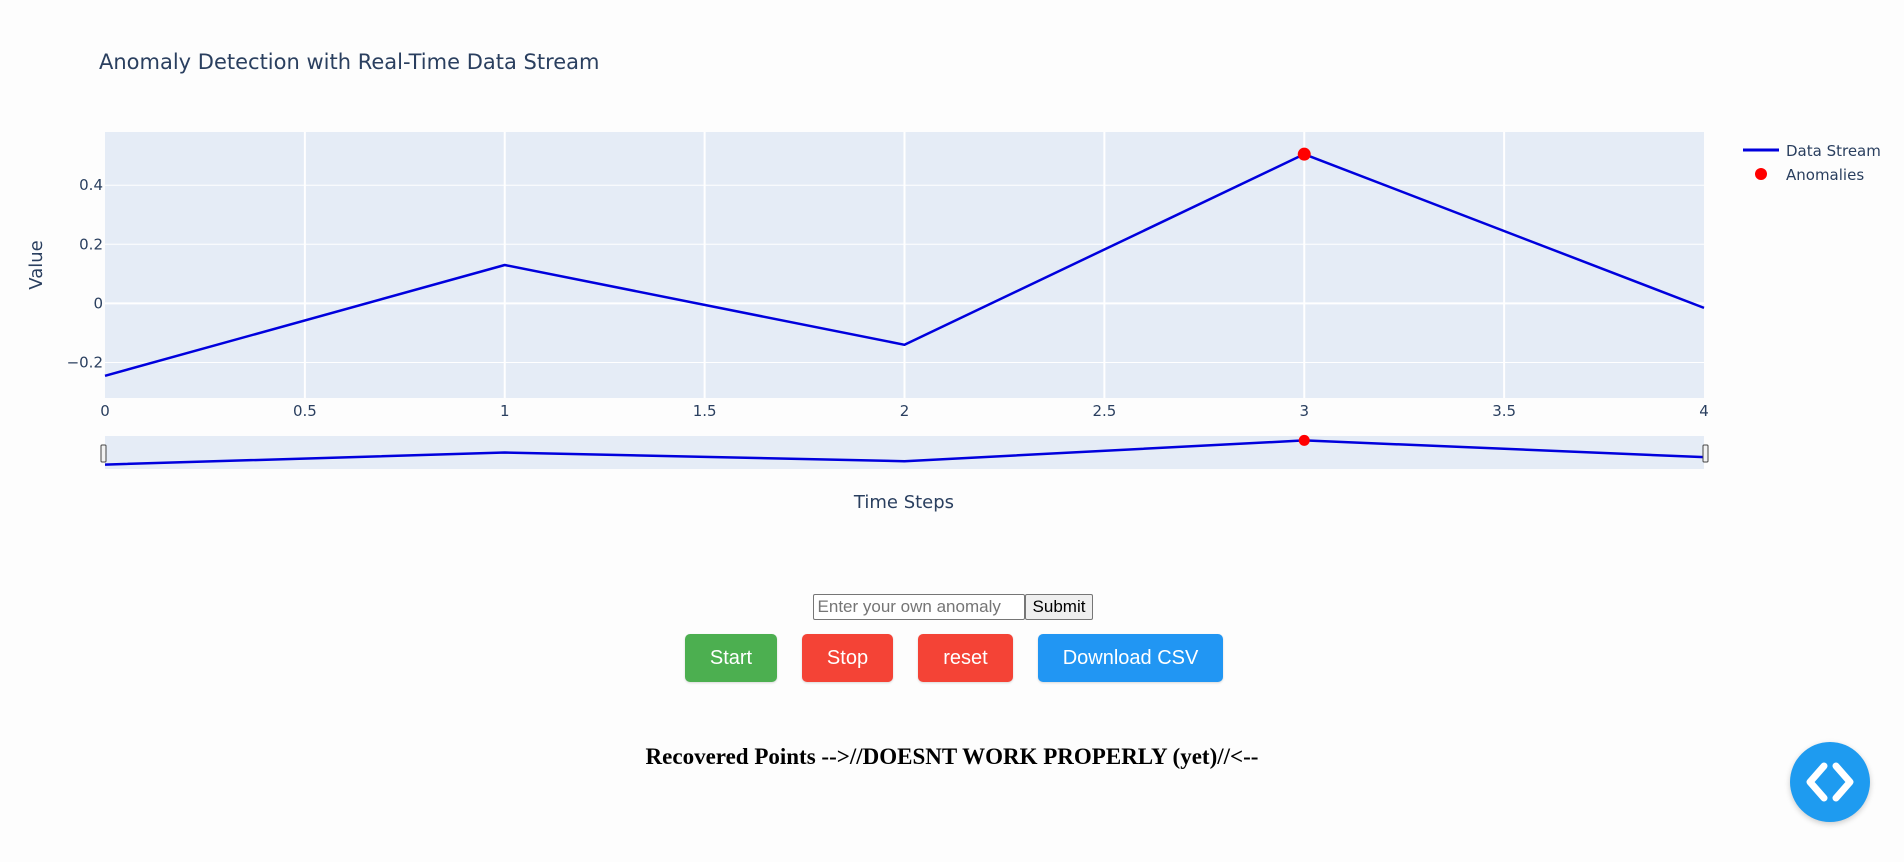  What do you see at coordinates (1130, 658) in the screenshot?
I see `download-csv-button: Download CSV` at bounding box center [1130, 658].